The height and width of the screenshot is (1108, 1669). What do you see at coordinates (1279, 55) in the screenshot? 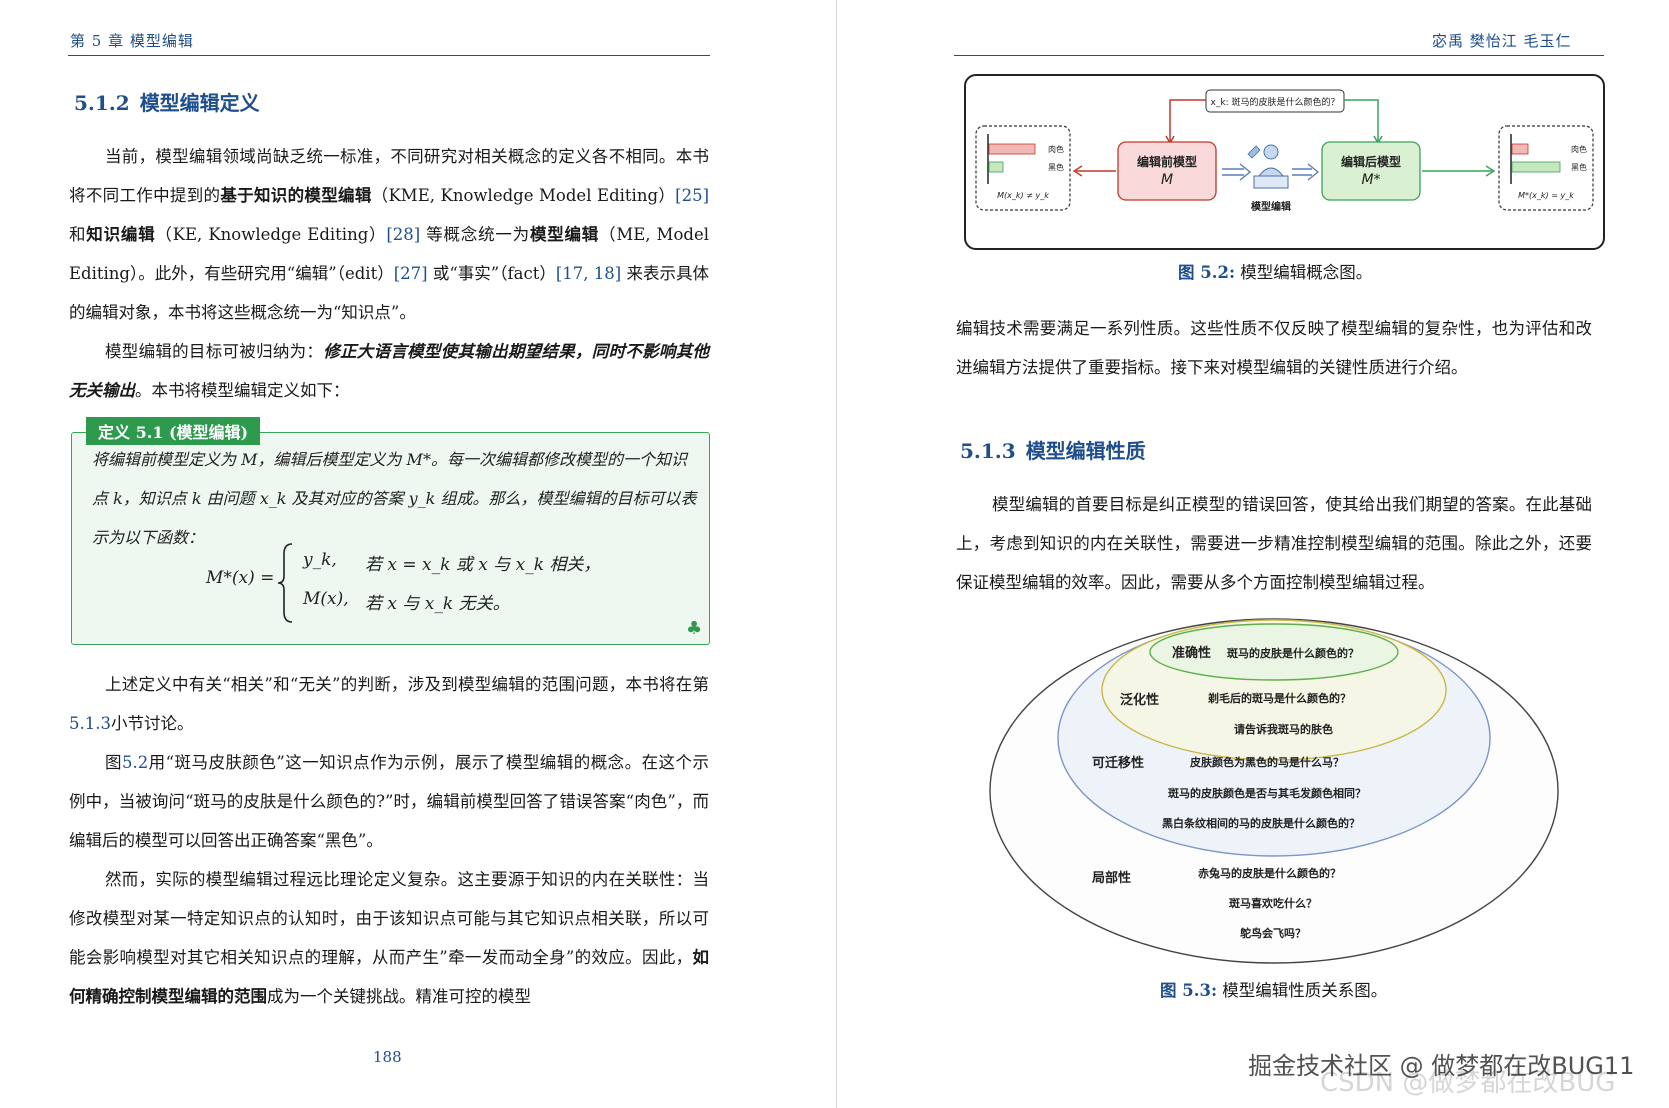
I see `header-rule-right` at bounding box center [1279, 55].